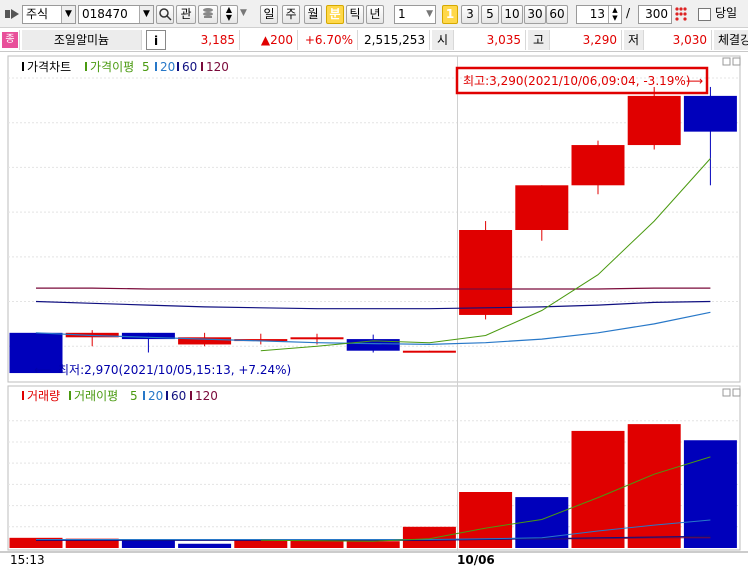 The image size is (748, 571). I want to click on stepper-arrows-icon: ▲ ▼, so click(614, 14).